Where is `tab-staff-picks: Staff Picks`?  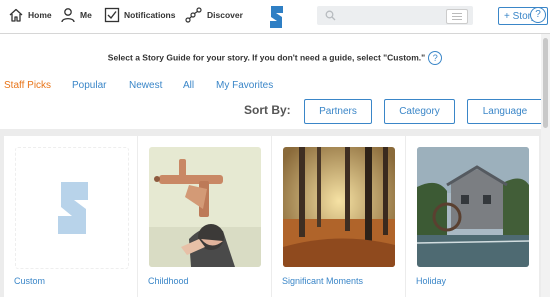 tab-staff-picks: Staff Picks is located at coordinates (27, 85).